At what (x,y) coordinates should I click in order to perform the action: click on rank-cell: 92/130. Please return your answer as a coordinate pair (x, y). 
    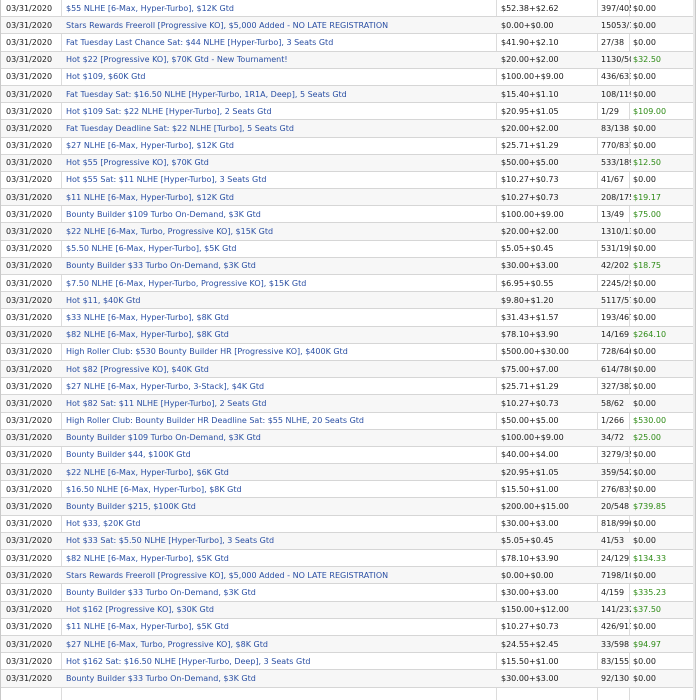
    Looking at the image, I should click on (615, 678).